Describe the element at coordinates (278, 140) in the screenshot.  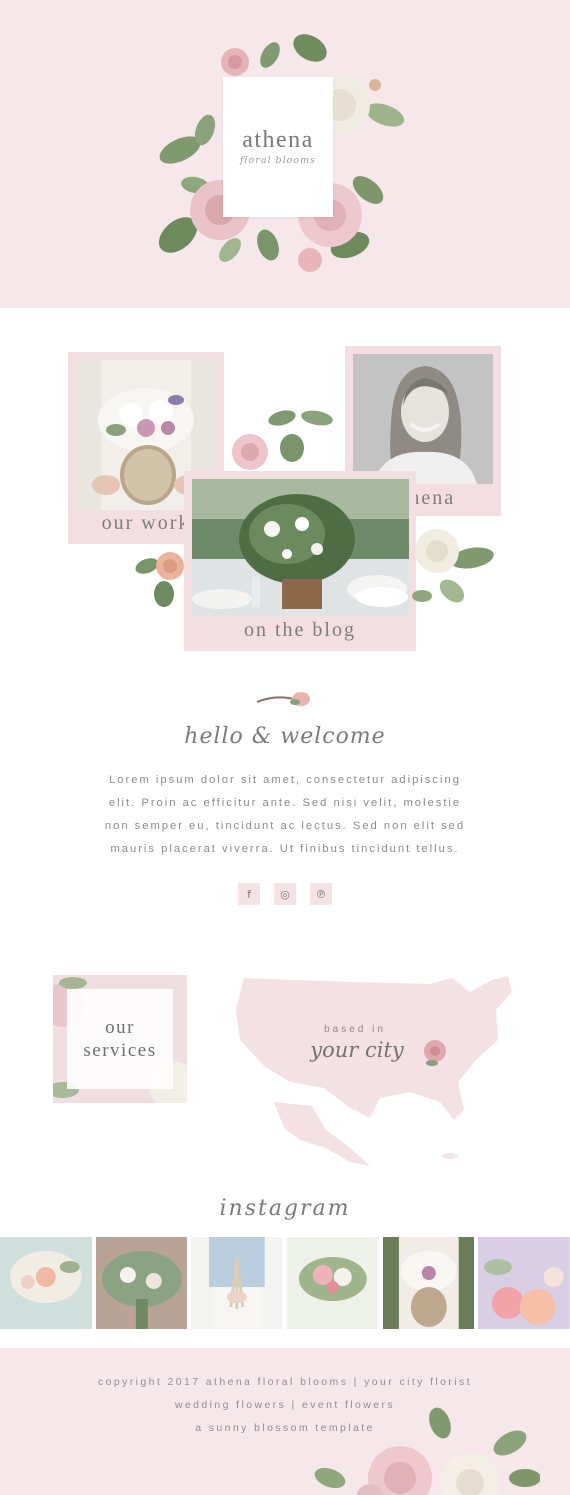
I see `brand-title: athena` at that location.